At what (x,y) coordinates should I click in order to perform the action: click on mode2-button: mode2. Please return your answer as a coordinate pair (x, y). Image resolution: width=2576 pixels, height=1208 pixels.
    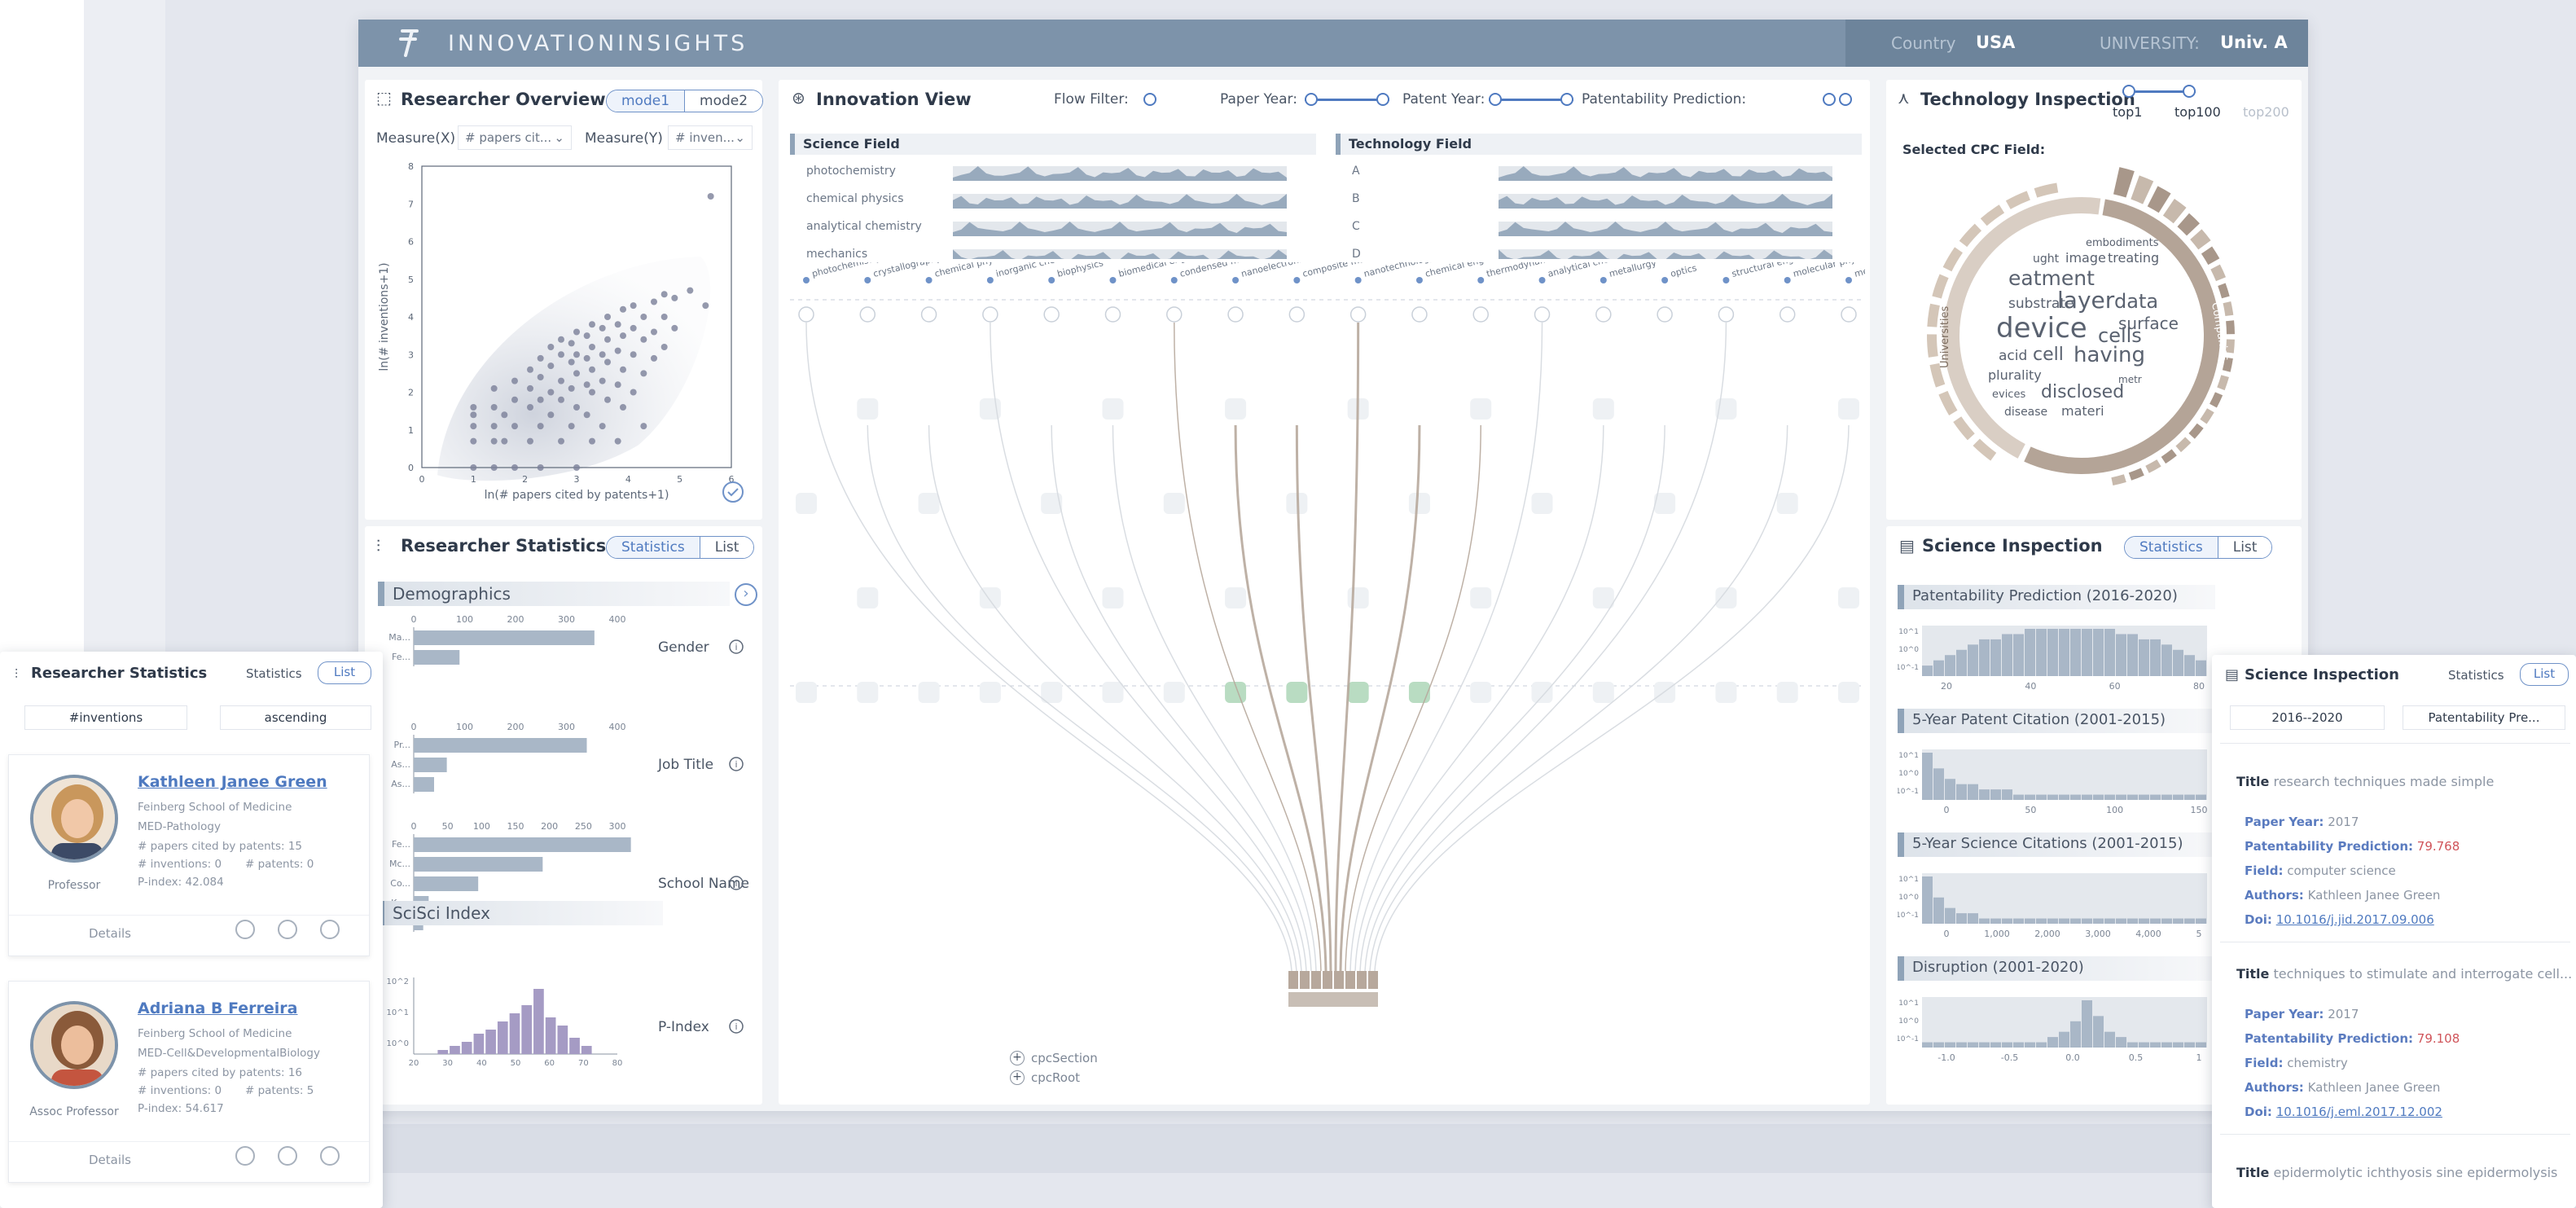
    Looking at the image, I should click on (723, 101).